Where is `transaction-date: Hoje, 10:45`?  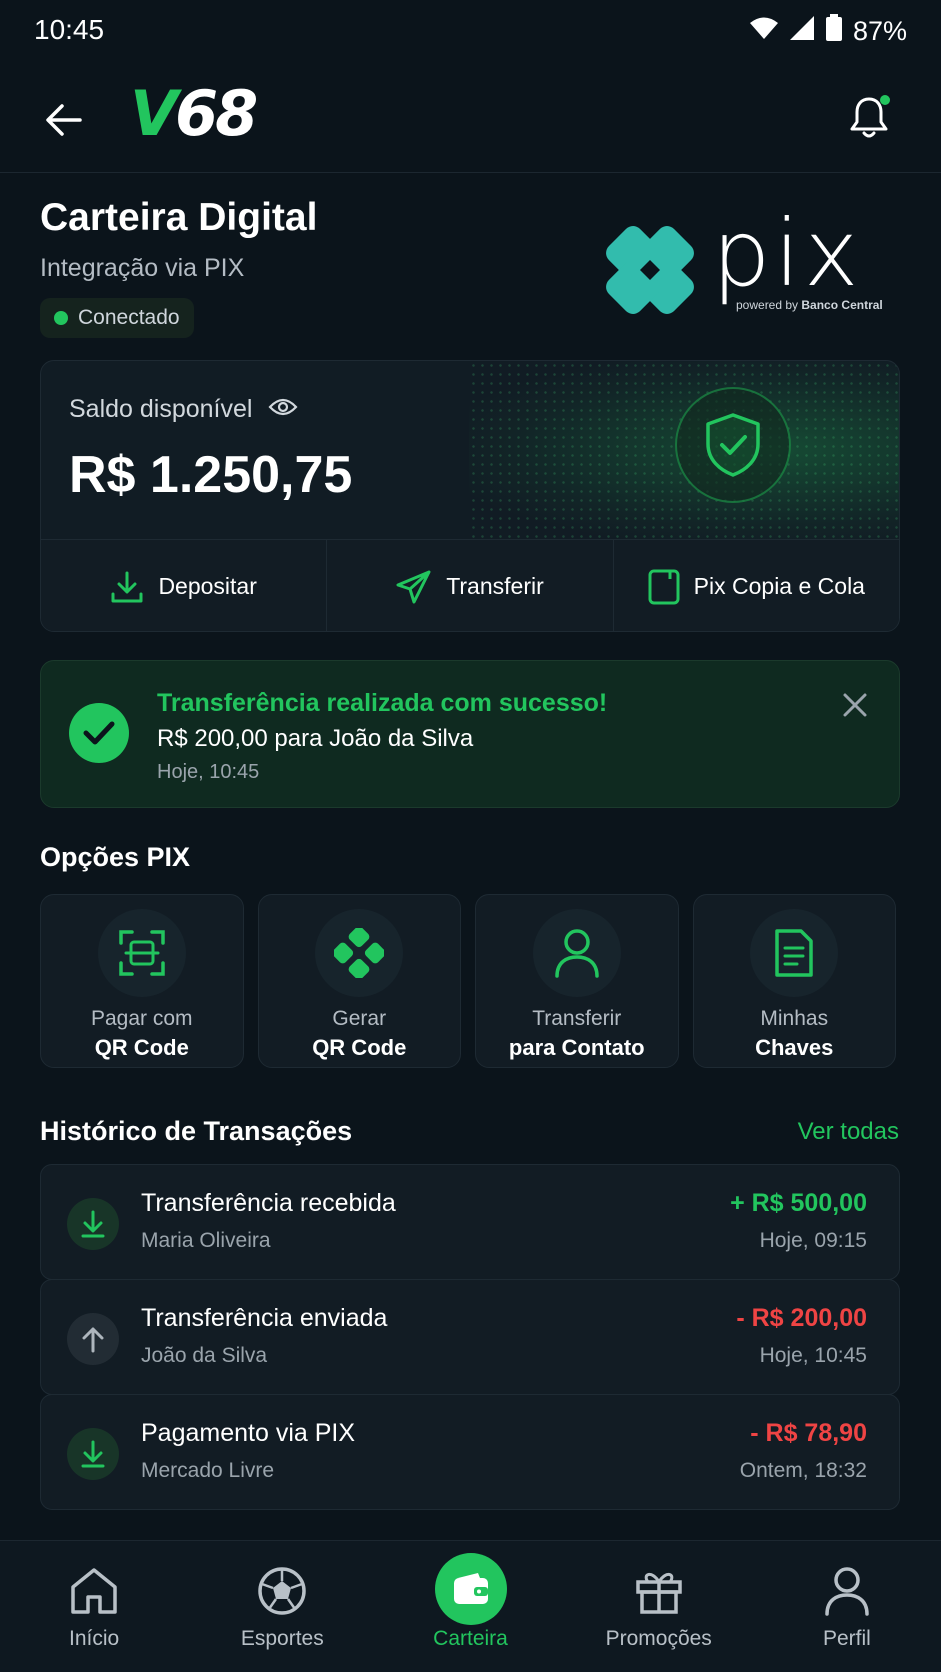
transaction-date: Hoje, 10:45 is located at coordinates (813, 1355).